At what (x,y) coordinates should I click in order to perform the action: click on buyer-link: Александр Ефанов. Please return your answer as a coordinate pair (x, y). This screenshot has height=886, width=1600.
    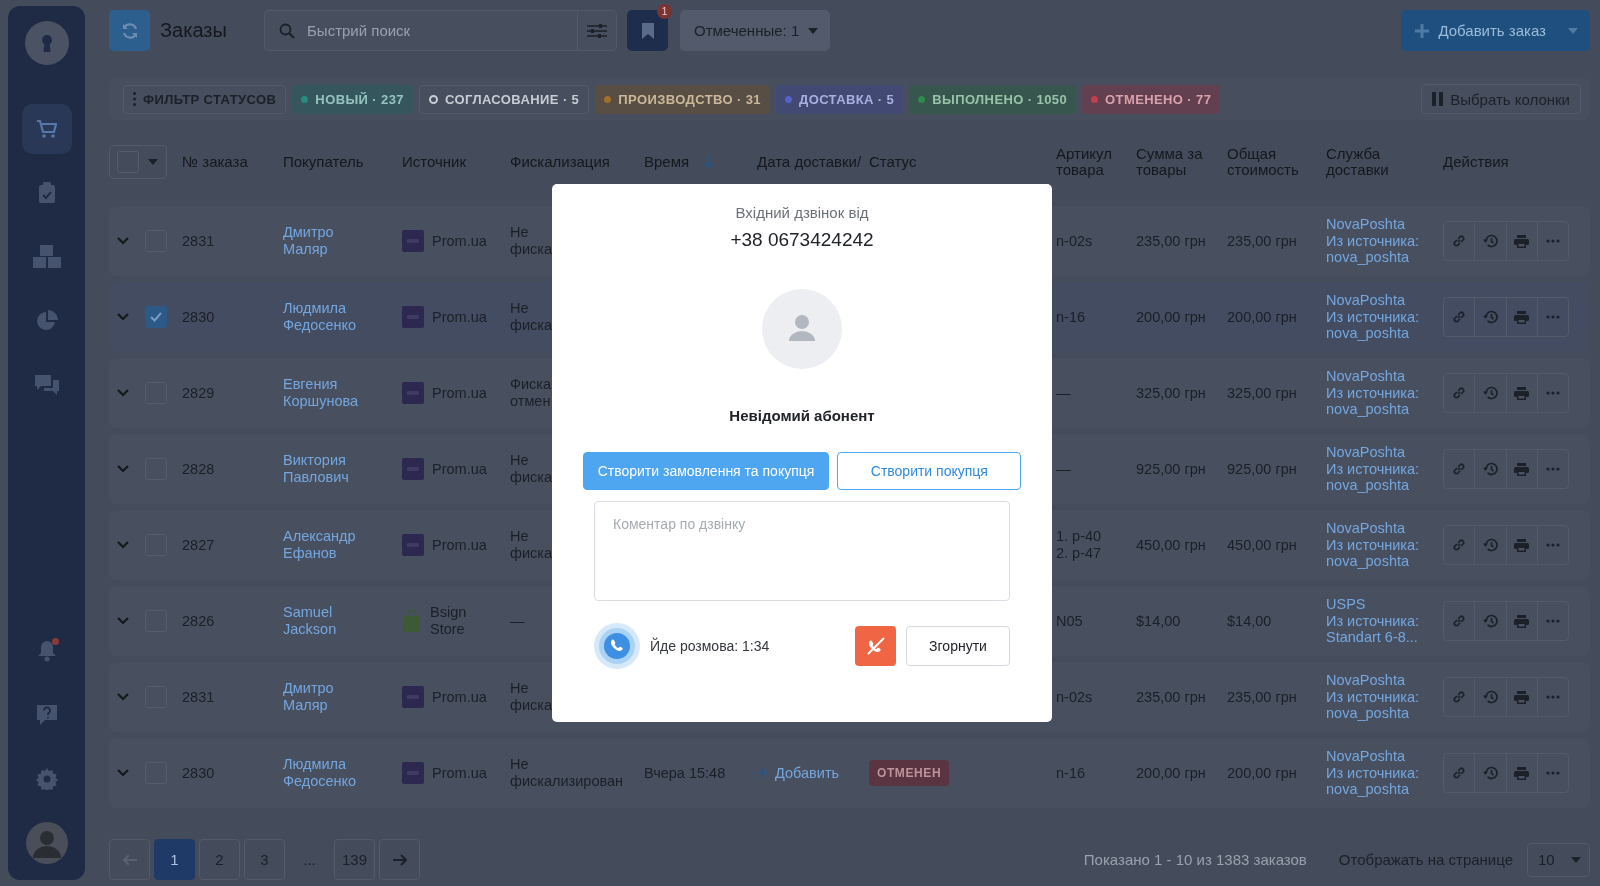
    Looking at the image, I should click on (319, 545).